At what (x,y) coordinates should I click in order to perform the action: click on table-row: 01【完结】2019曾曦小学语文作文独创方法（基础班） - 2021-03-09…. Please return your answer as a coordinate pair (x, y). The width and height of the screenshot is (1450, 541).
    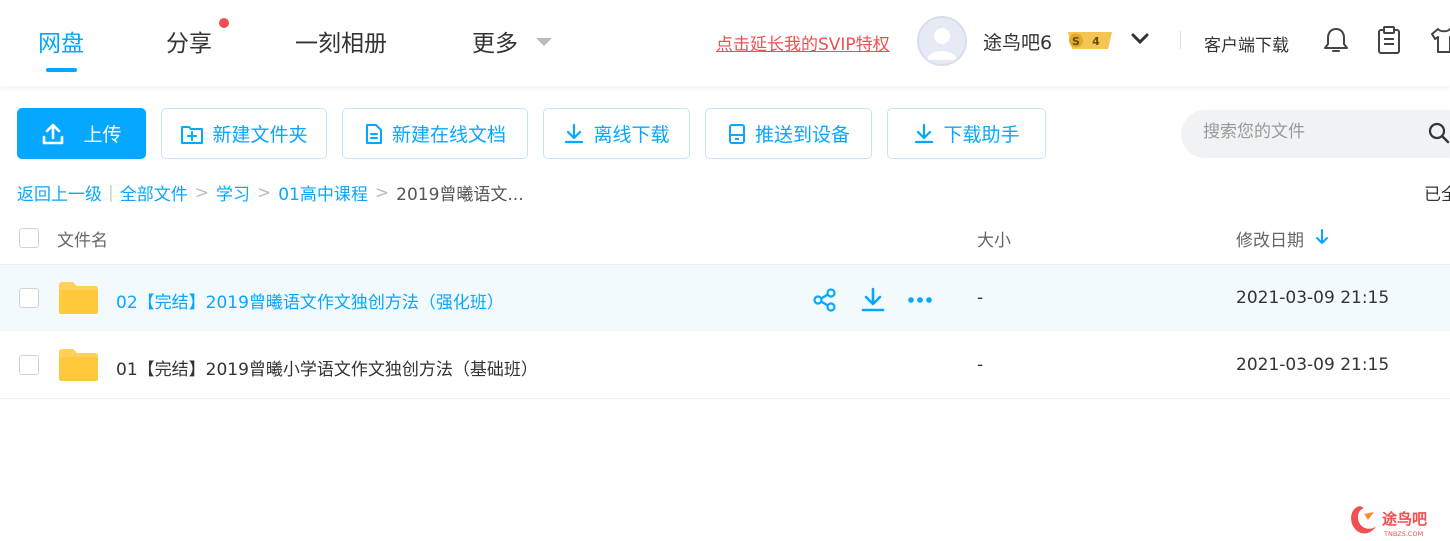
    Looking at the image, I should click on (725, 365).